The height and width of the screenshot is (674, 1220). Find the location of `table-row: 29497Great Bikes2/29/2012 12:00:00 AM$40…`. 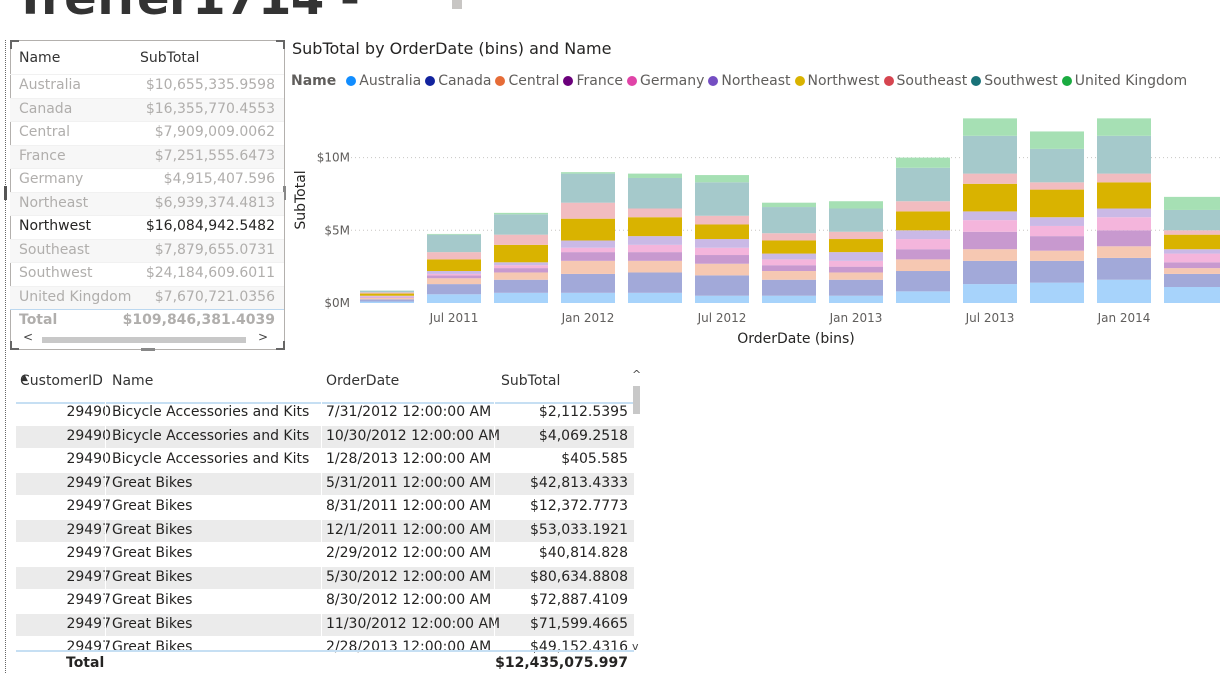

table-row: 29497Great Bikes2/29/2012 12:00:00 AM$40… is located at coordinates (325, 555).